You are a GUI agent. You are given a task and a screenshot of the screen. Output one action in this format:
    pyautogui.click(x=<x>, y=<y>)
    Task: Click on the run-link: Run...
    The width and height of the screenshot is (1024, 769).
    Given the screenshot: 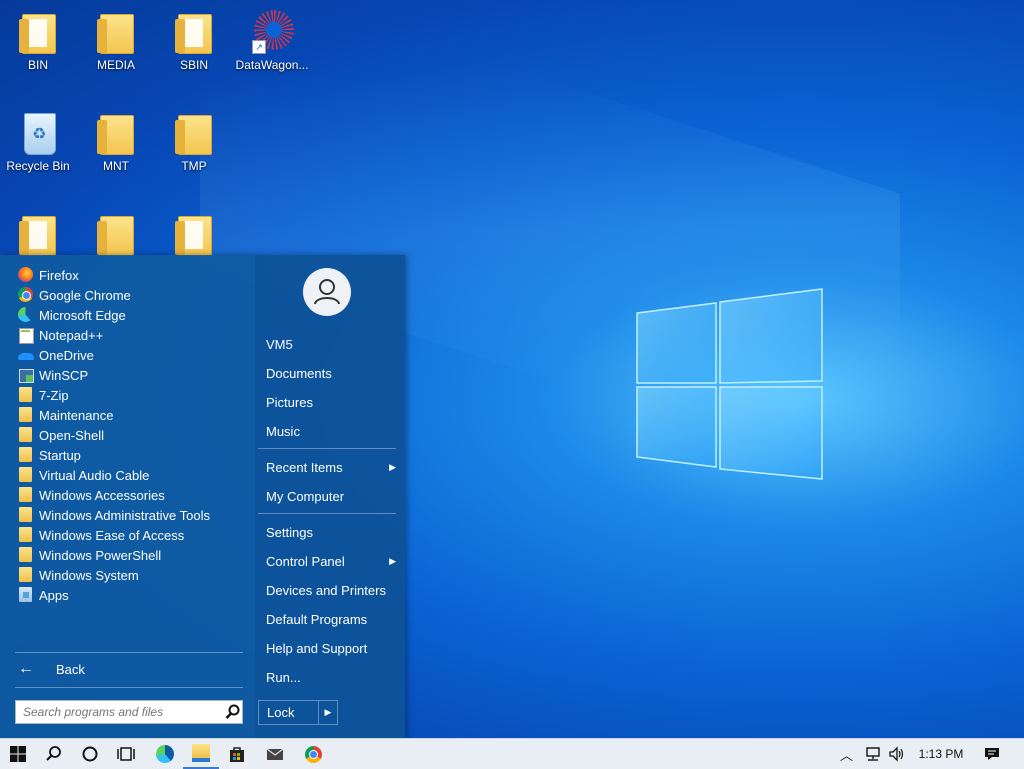 What is the action you would take?
    pyautogui.click(x=331, y=677)
    